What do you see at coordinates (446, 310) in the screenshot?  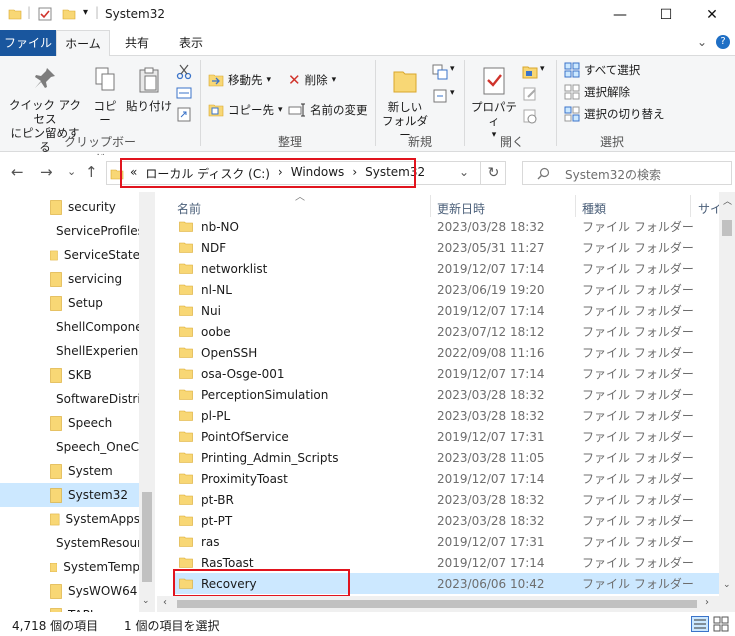 I see `file-row: Nui 2019/12/07 17:14 ファイル フォルダー` at bounding box center [446, 310].